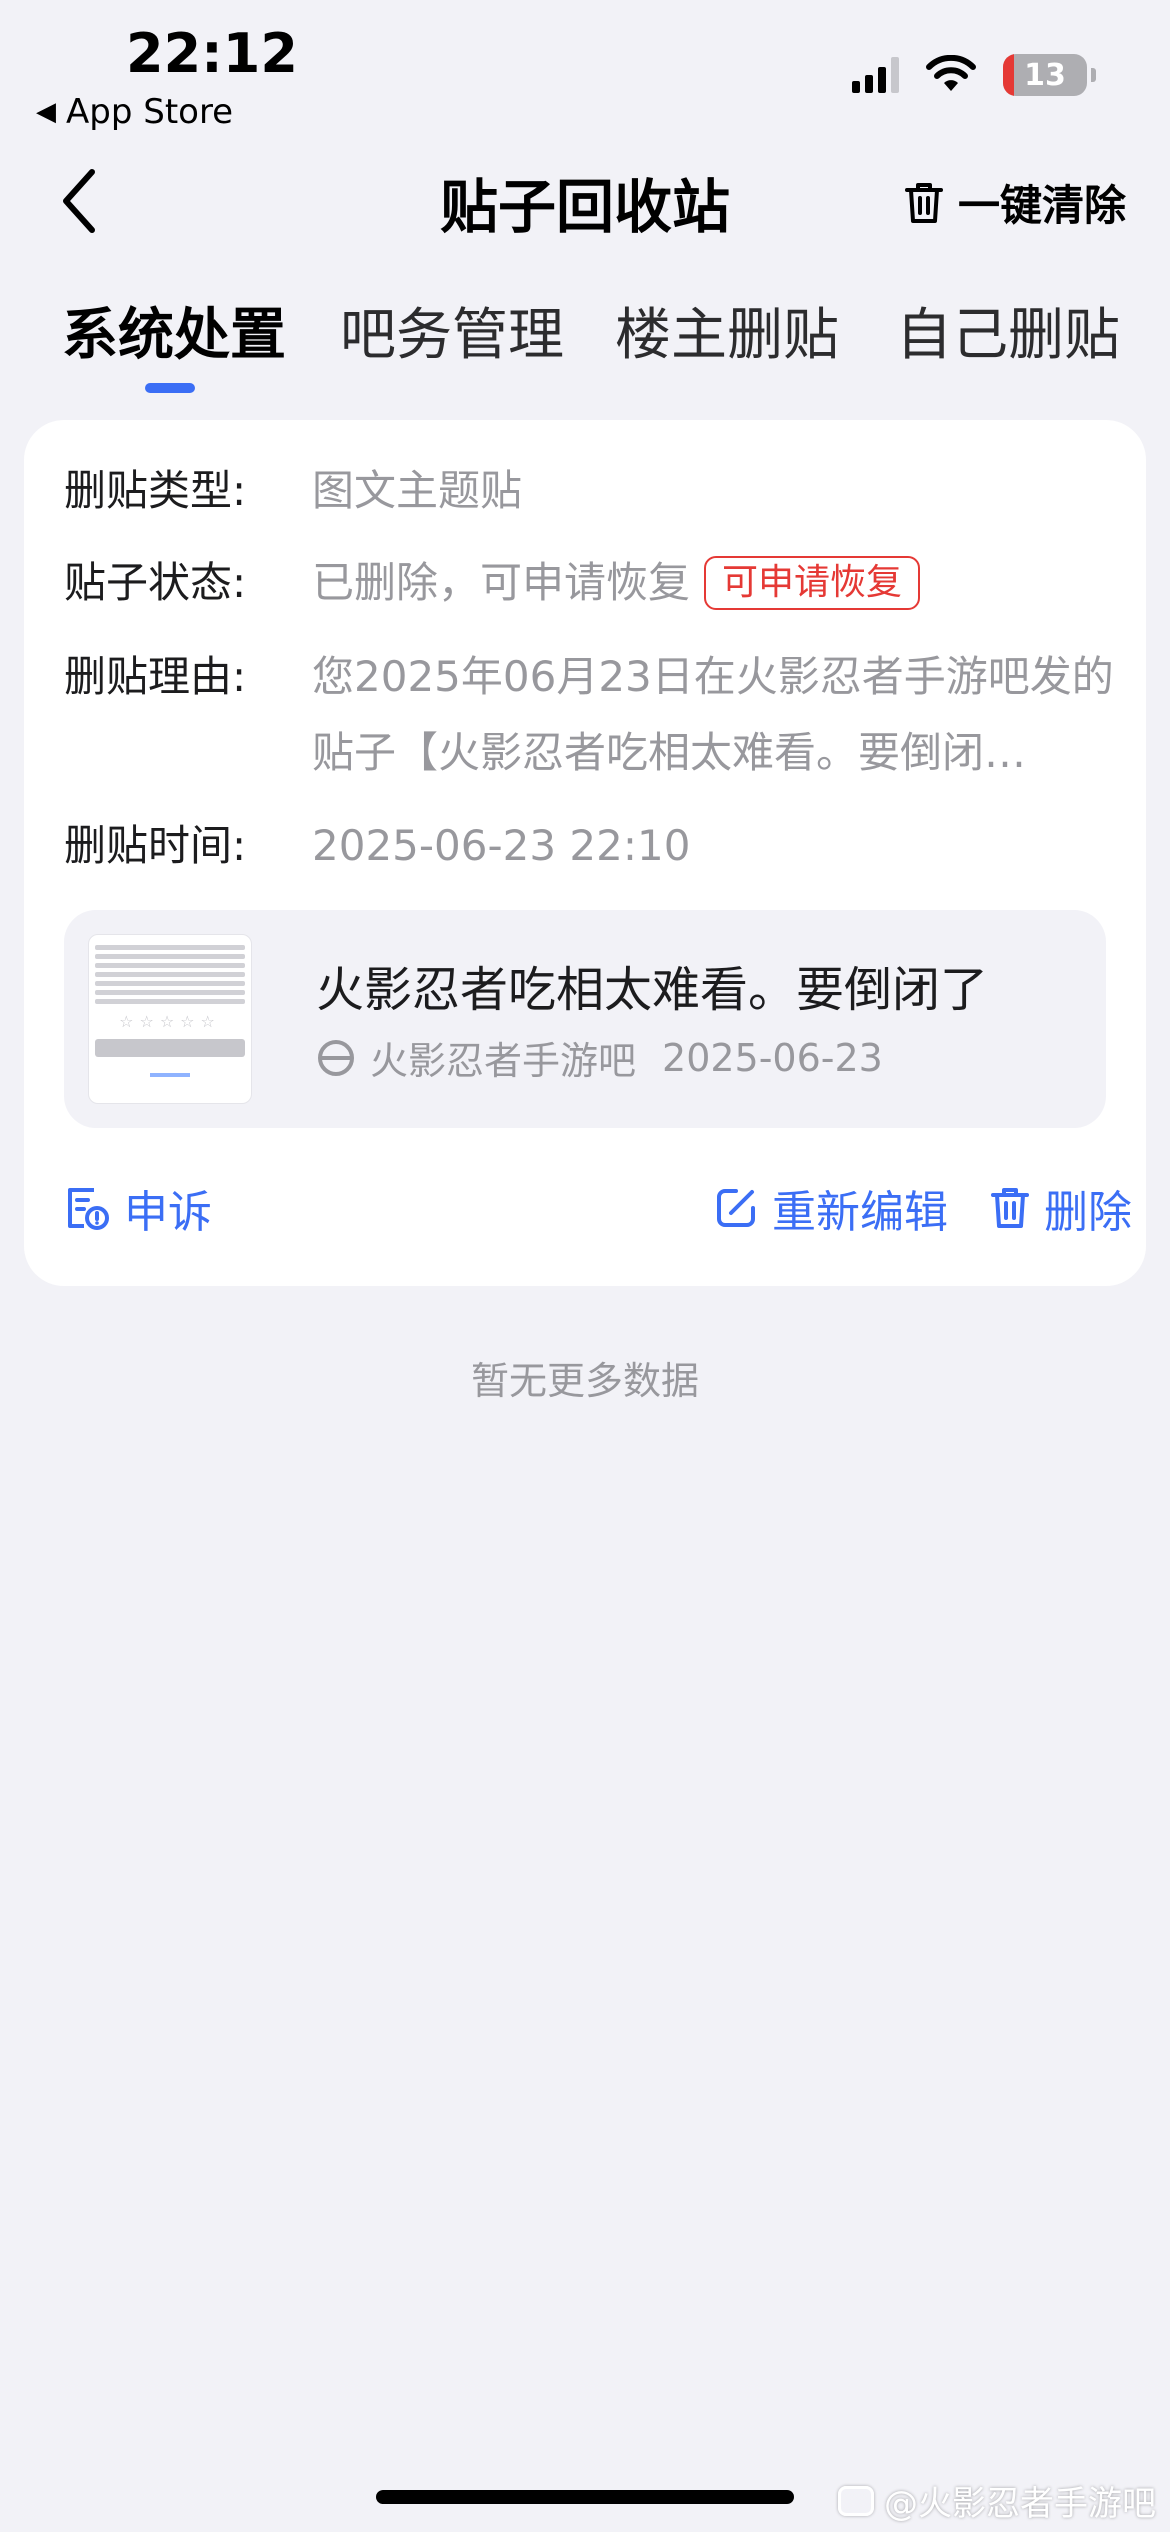  Describe the element at coordinates (727, 330) in the screenshot. I see `tab-op-deleted: 楼主删贴` at that location.